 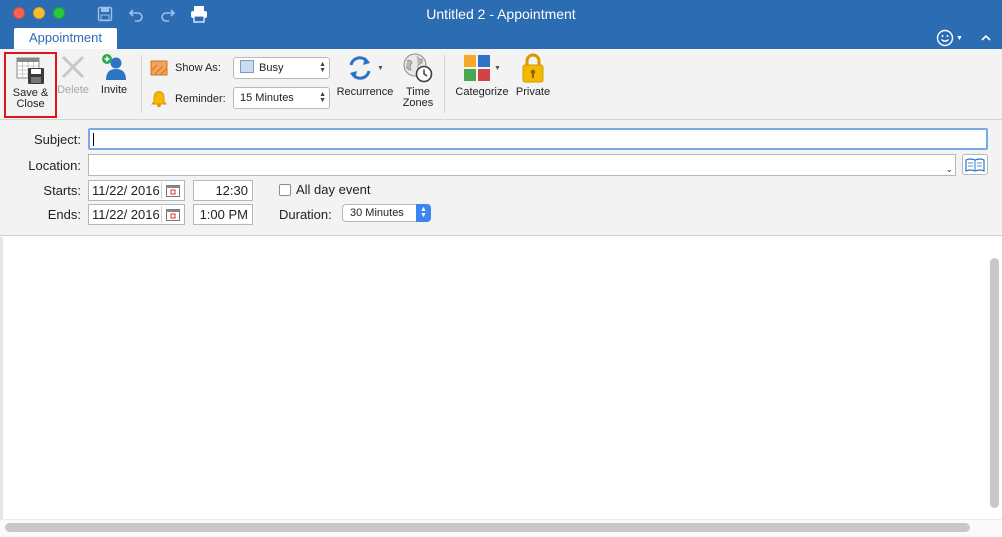 What do you see at coordinates (73, 67) in the screenshot?
I see `delete-x-icon` at bounding box center [73, 67].